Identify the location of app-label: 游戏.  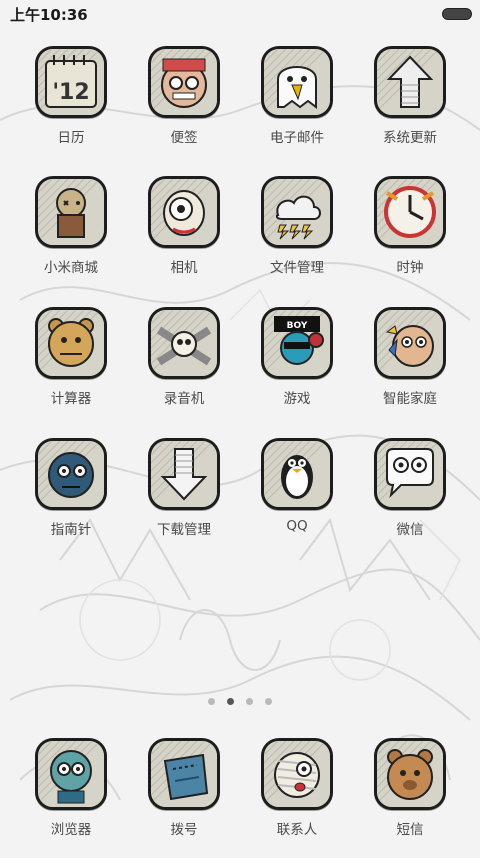
(297, 399).